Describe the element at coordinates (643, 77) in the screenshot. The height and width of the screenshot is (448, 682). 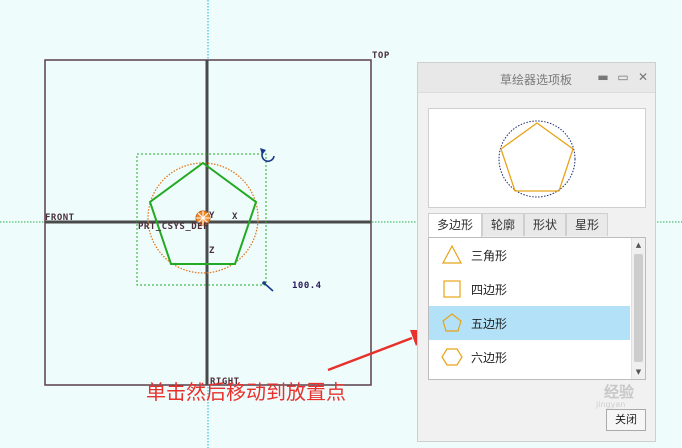
I see `close-icon: ✕` at that location.